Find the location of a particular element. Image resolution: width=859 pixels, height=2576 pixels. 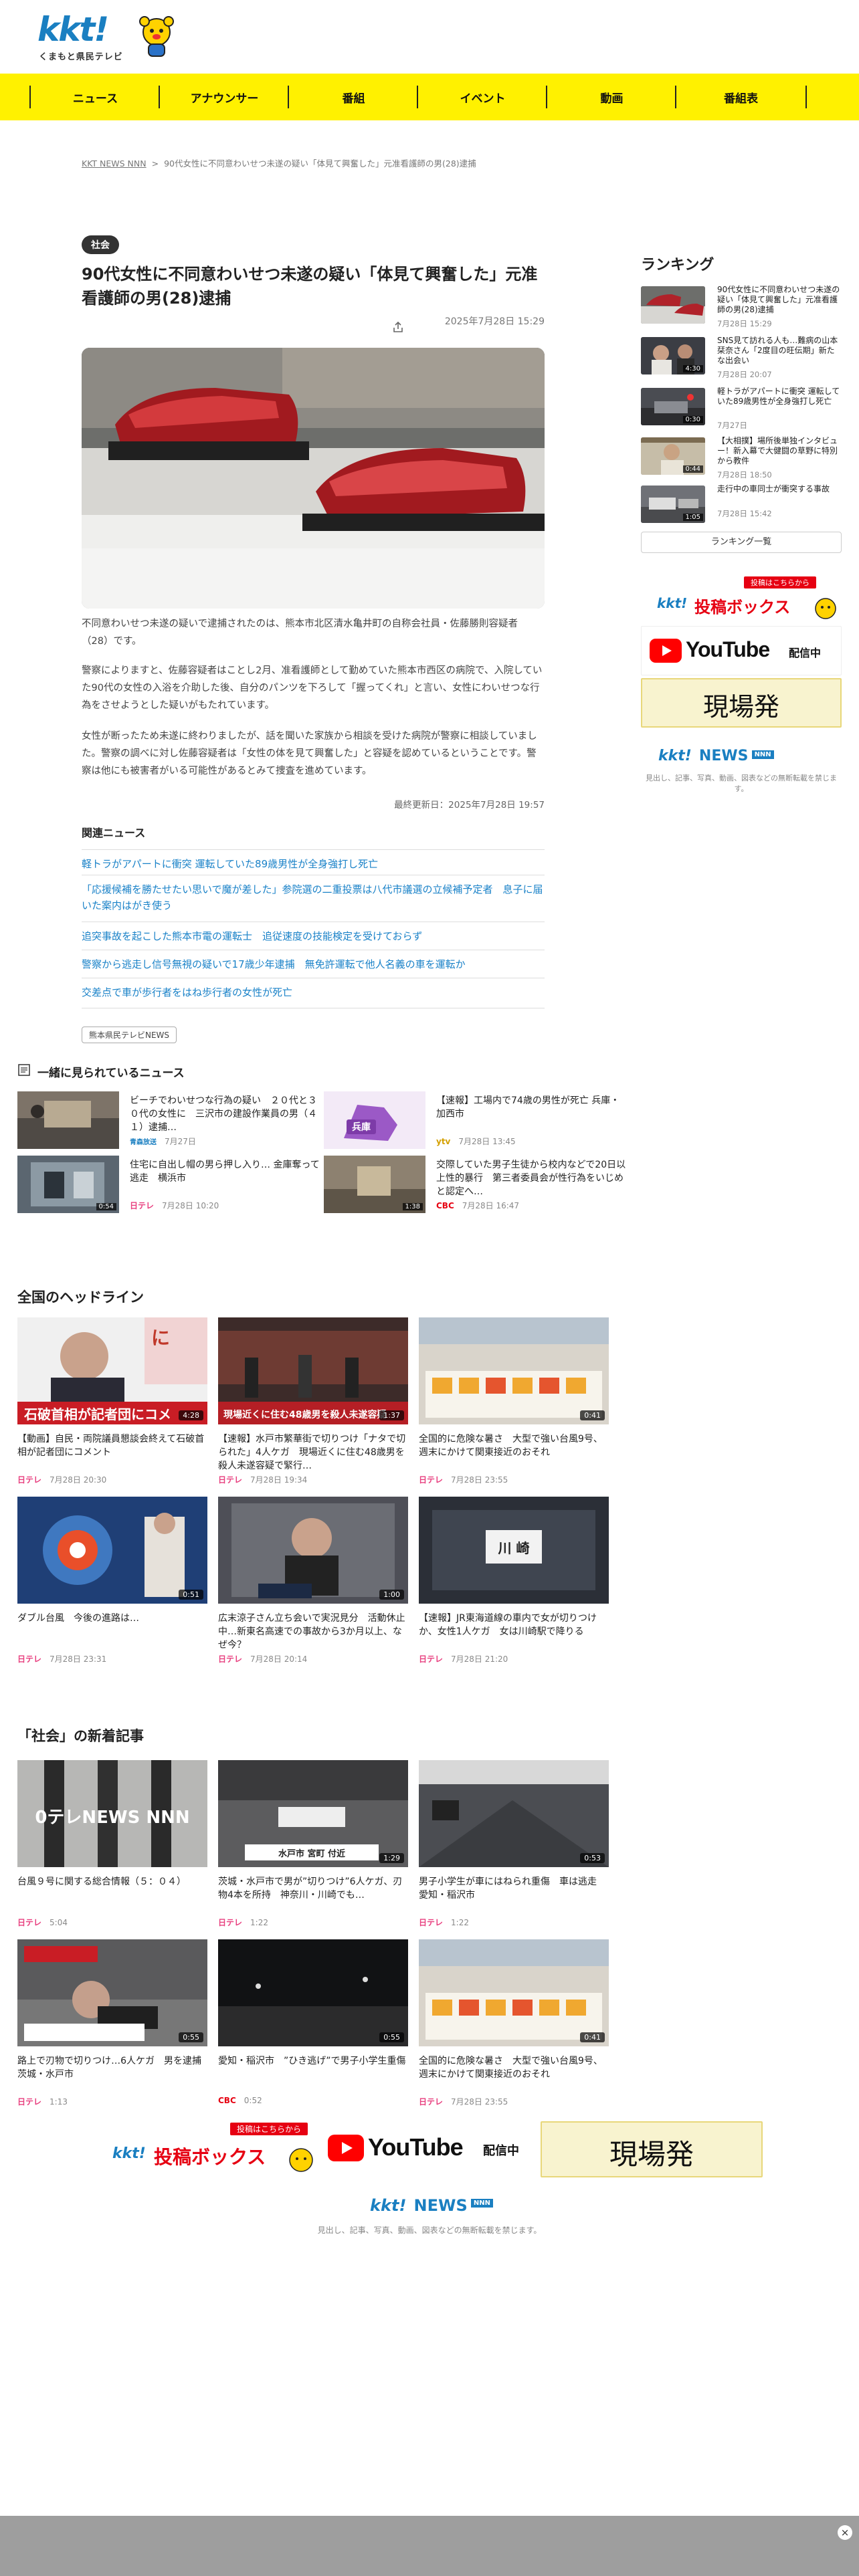

social-meta: 日テレ 5:04 is located at coordinates (112, 1923).